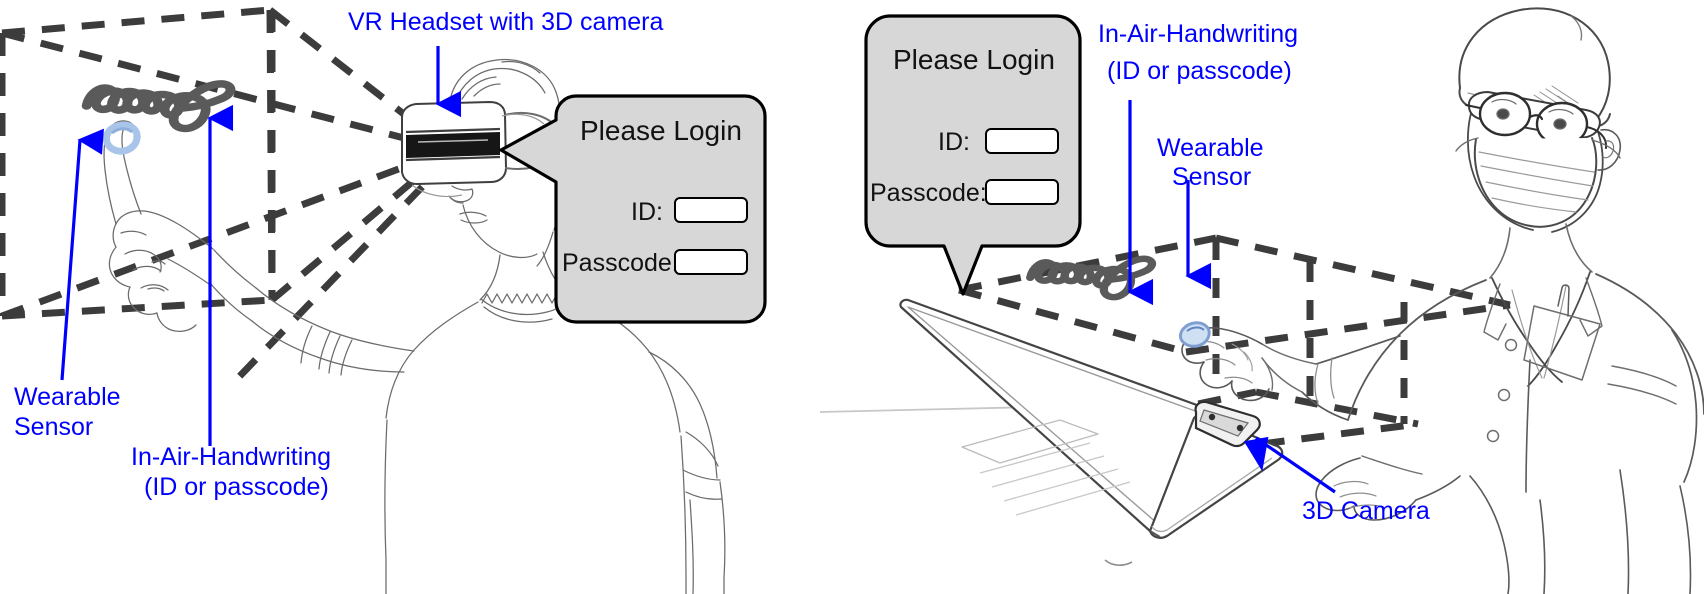 The height and width of the screenshot is (594, 1704). I want to click on id-label-right: ID:, so click(954, 142).